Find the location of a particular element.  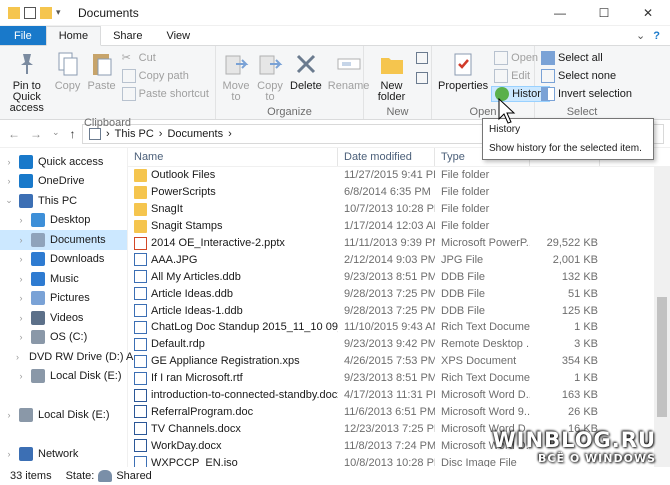

cut-button: ✂ Cut is located at coordinates (165, 58).